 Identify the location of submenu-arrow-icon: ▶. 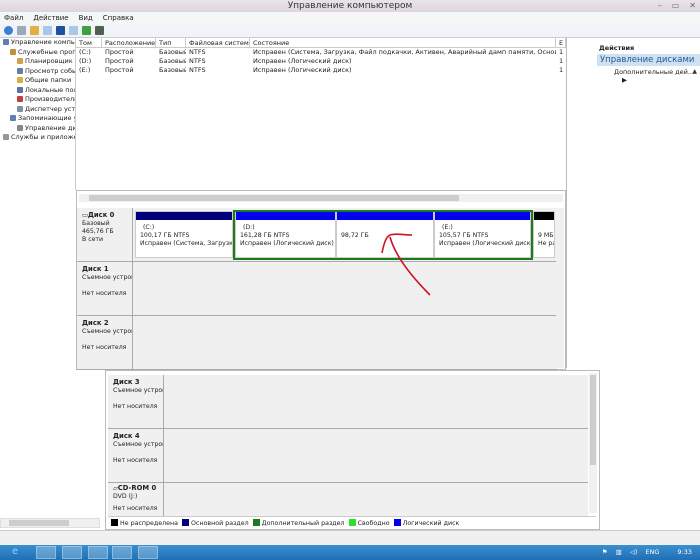
(624, 80).